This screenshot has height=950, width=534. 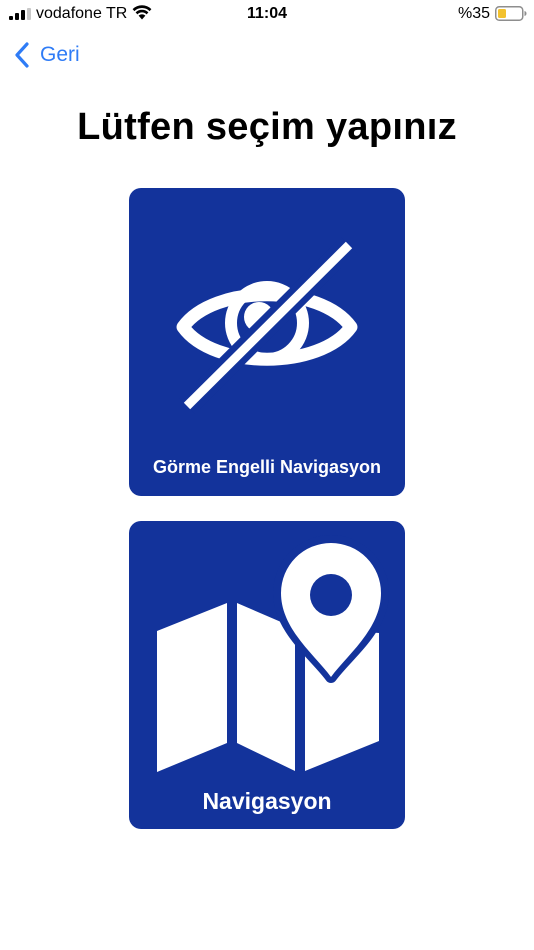 I want to click on back-label: Geri, so click(x=60, y=54).